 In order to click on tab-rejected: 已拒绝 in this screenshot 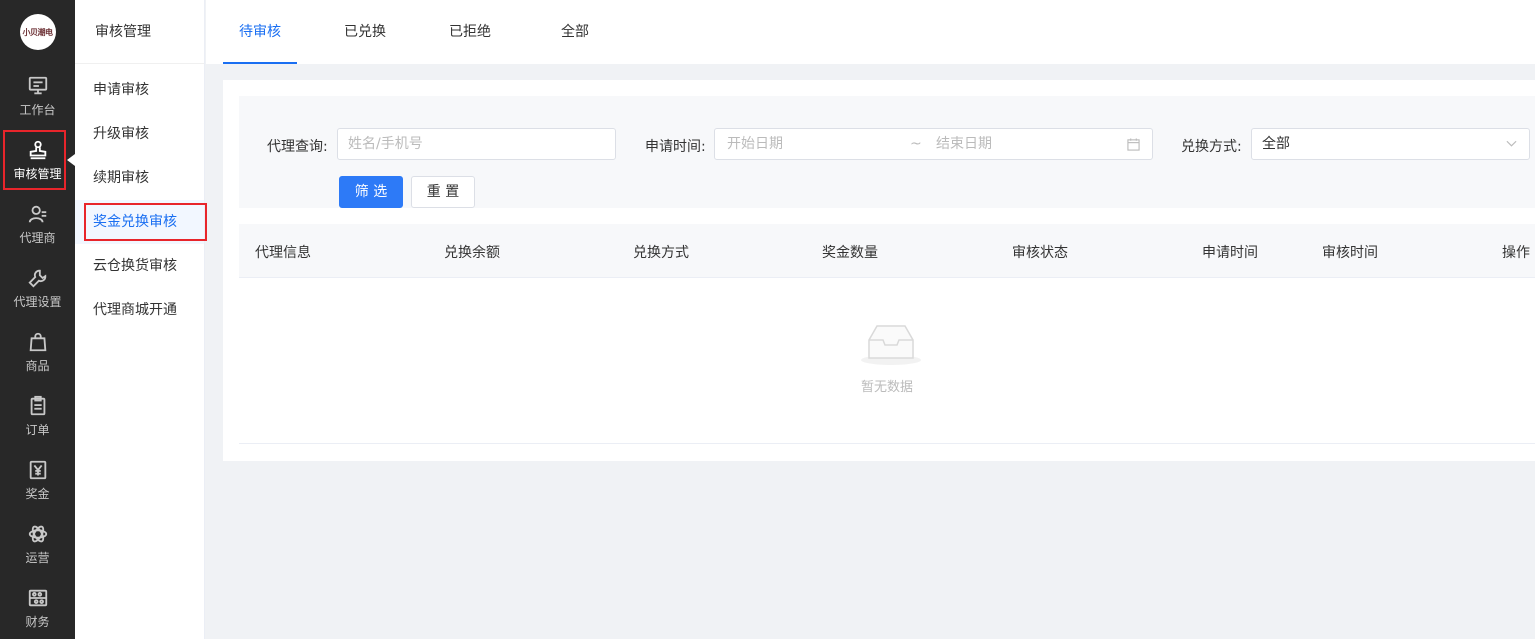, I will do `click(470, 32)`.